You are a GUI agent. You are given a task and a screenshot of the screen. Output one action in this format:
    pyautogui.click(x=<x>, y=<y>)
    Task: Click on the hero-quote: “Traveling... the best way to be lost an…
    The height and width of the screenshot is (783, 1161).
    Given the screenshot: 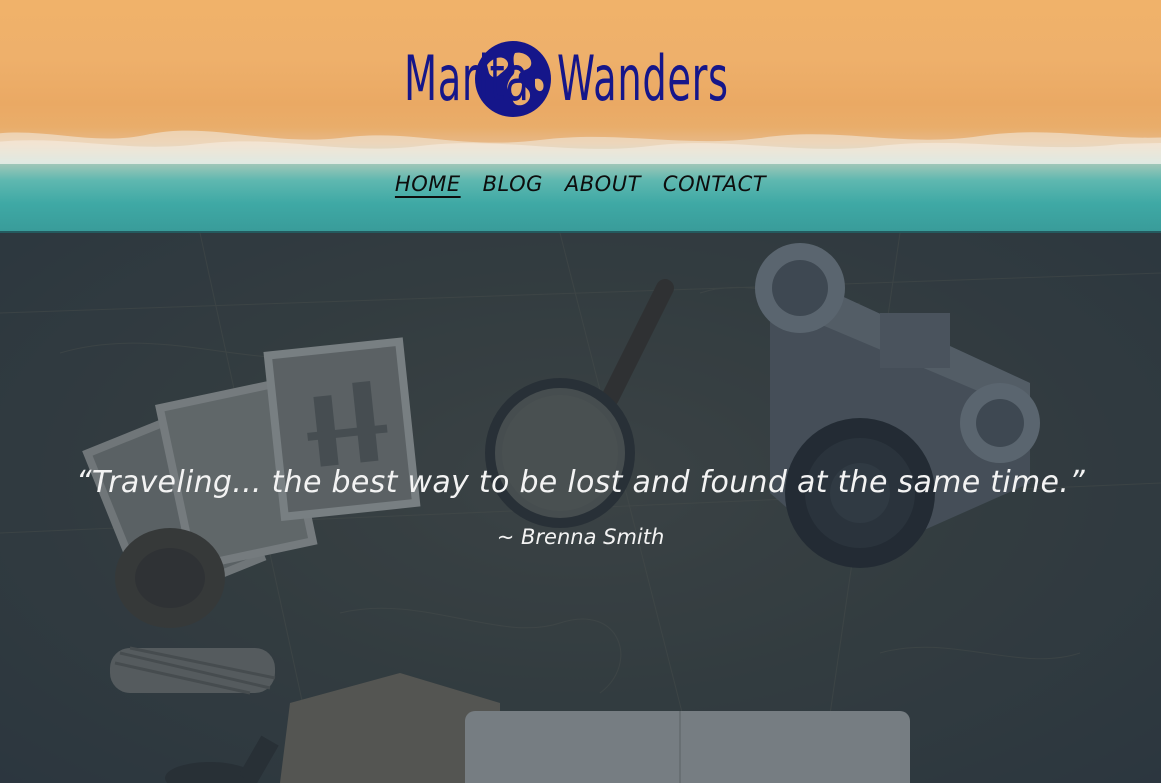 What is the action you would take?
    pyautogui.click(x=580, y=482)
    